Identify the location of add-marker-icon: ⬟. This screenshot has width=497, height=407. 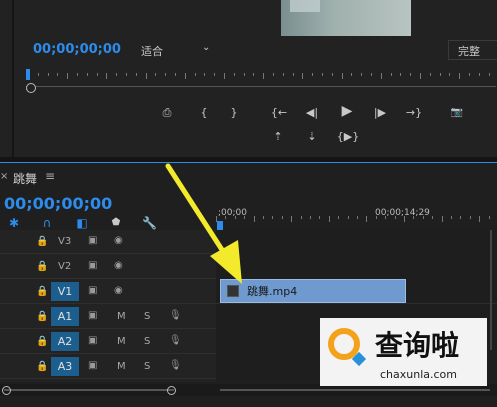
(116, 223).